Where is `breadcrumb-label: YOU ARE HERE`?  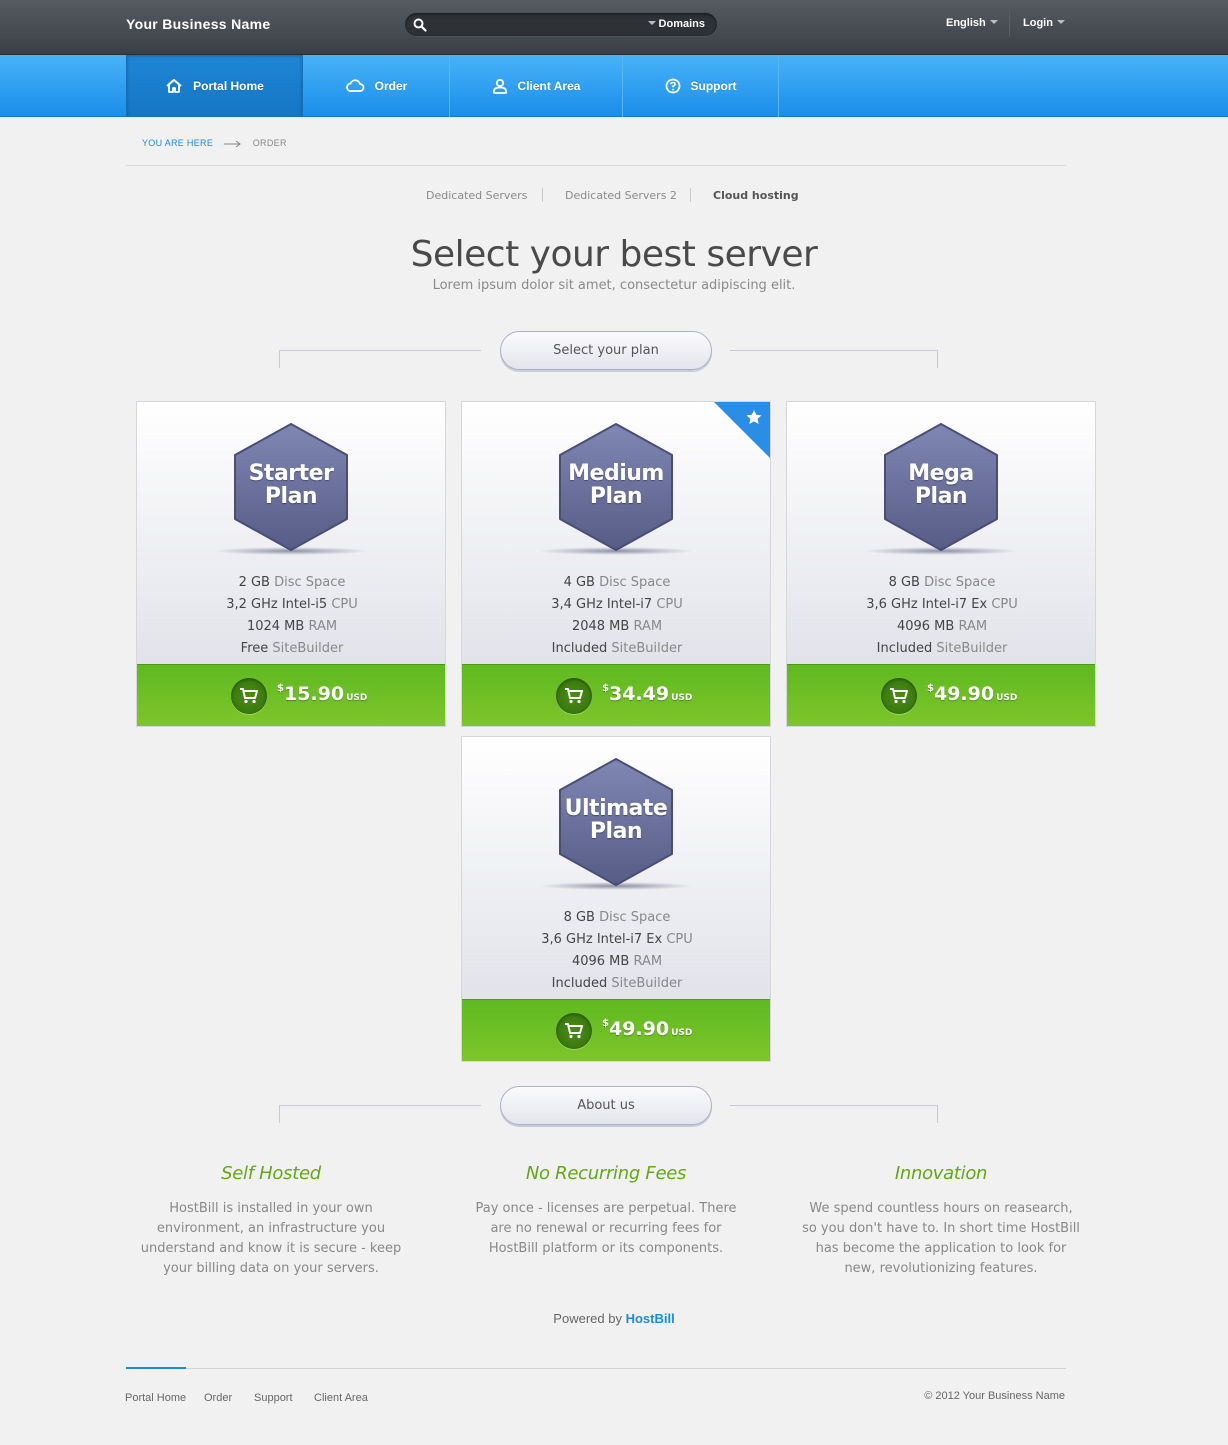
breadcrumb-label: YOU ARE HERE is located at coordinates (178, 143).